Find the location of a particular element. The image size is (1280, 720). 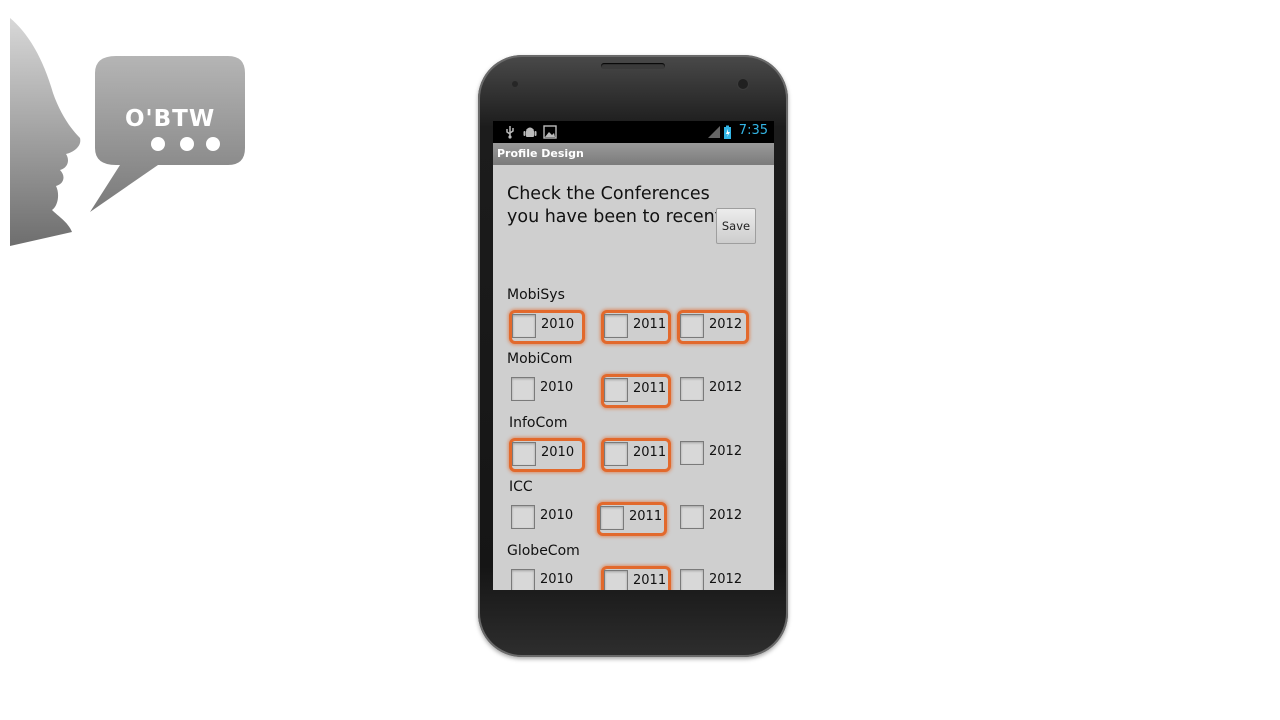

checkbox-infocom-2011: 2011 is located at coordinates (636, 455).